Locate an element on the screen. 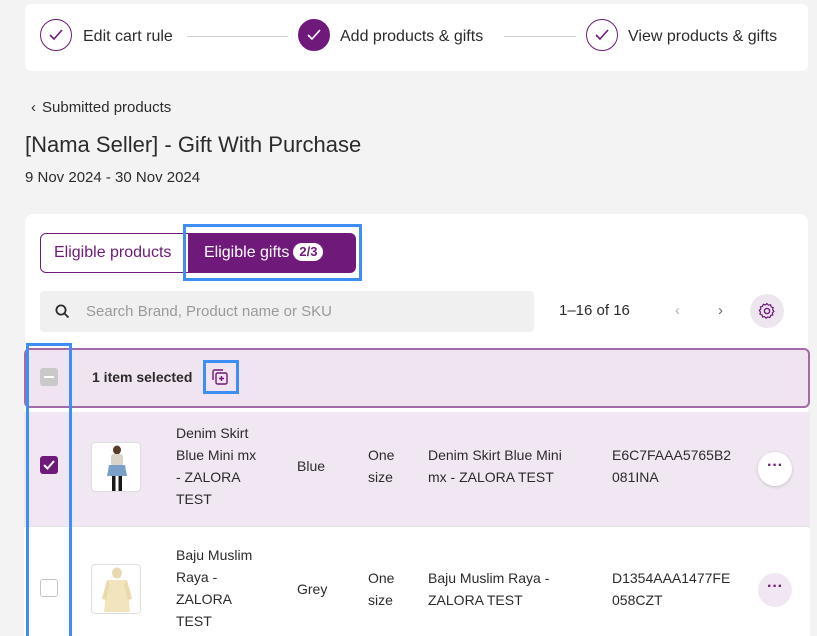 This screenshot has width=817, height=636. step-add-products-label: Add products & gifts is located at coordinates (411, 37).